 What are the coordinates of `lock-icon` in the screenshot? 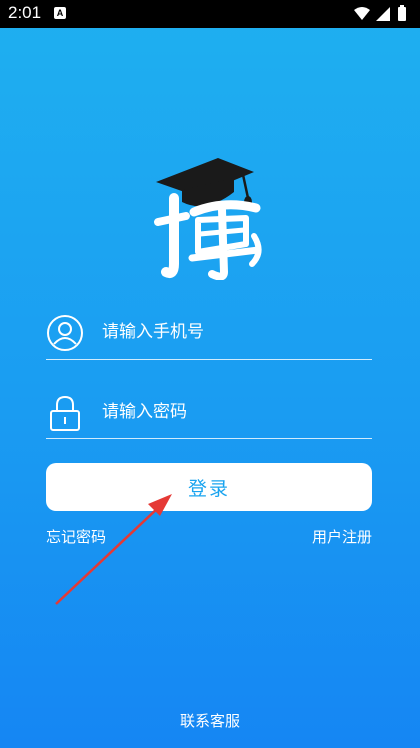 It's located at (65, 413).